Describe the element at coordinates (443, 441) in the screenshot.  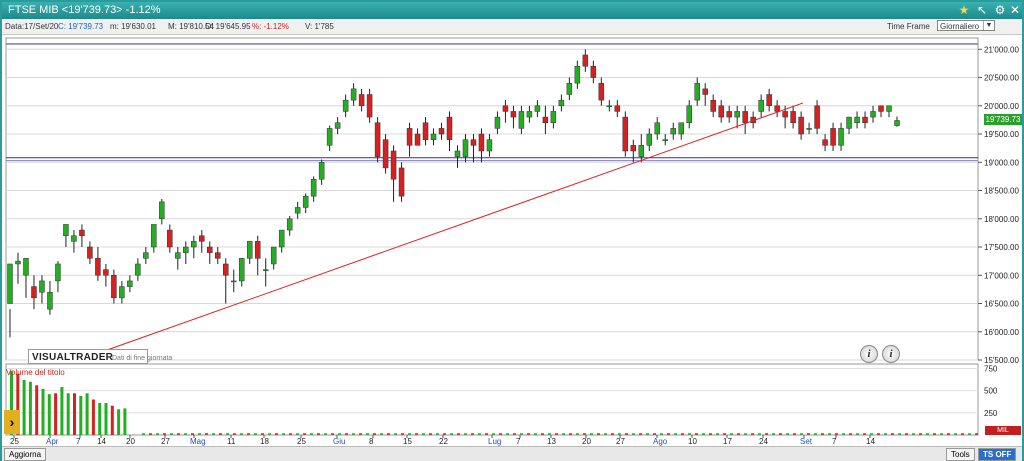
I see `date-axis-label: 22` at that location.